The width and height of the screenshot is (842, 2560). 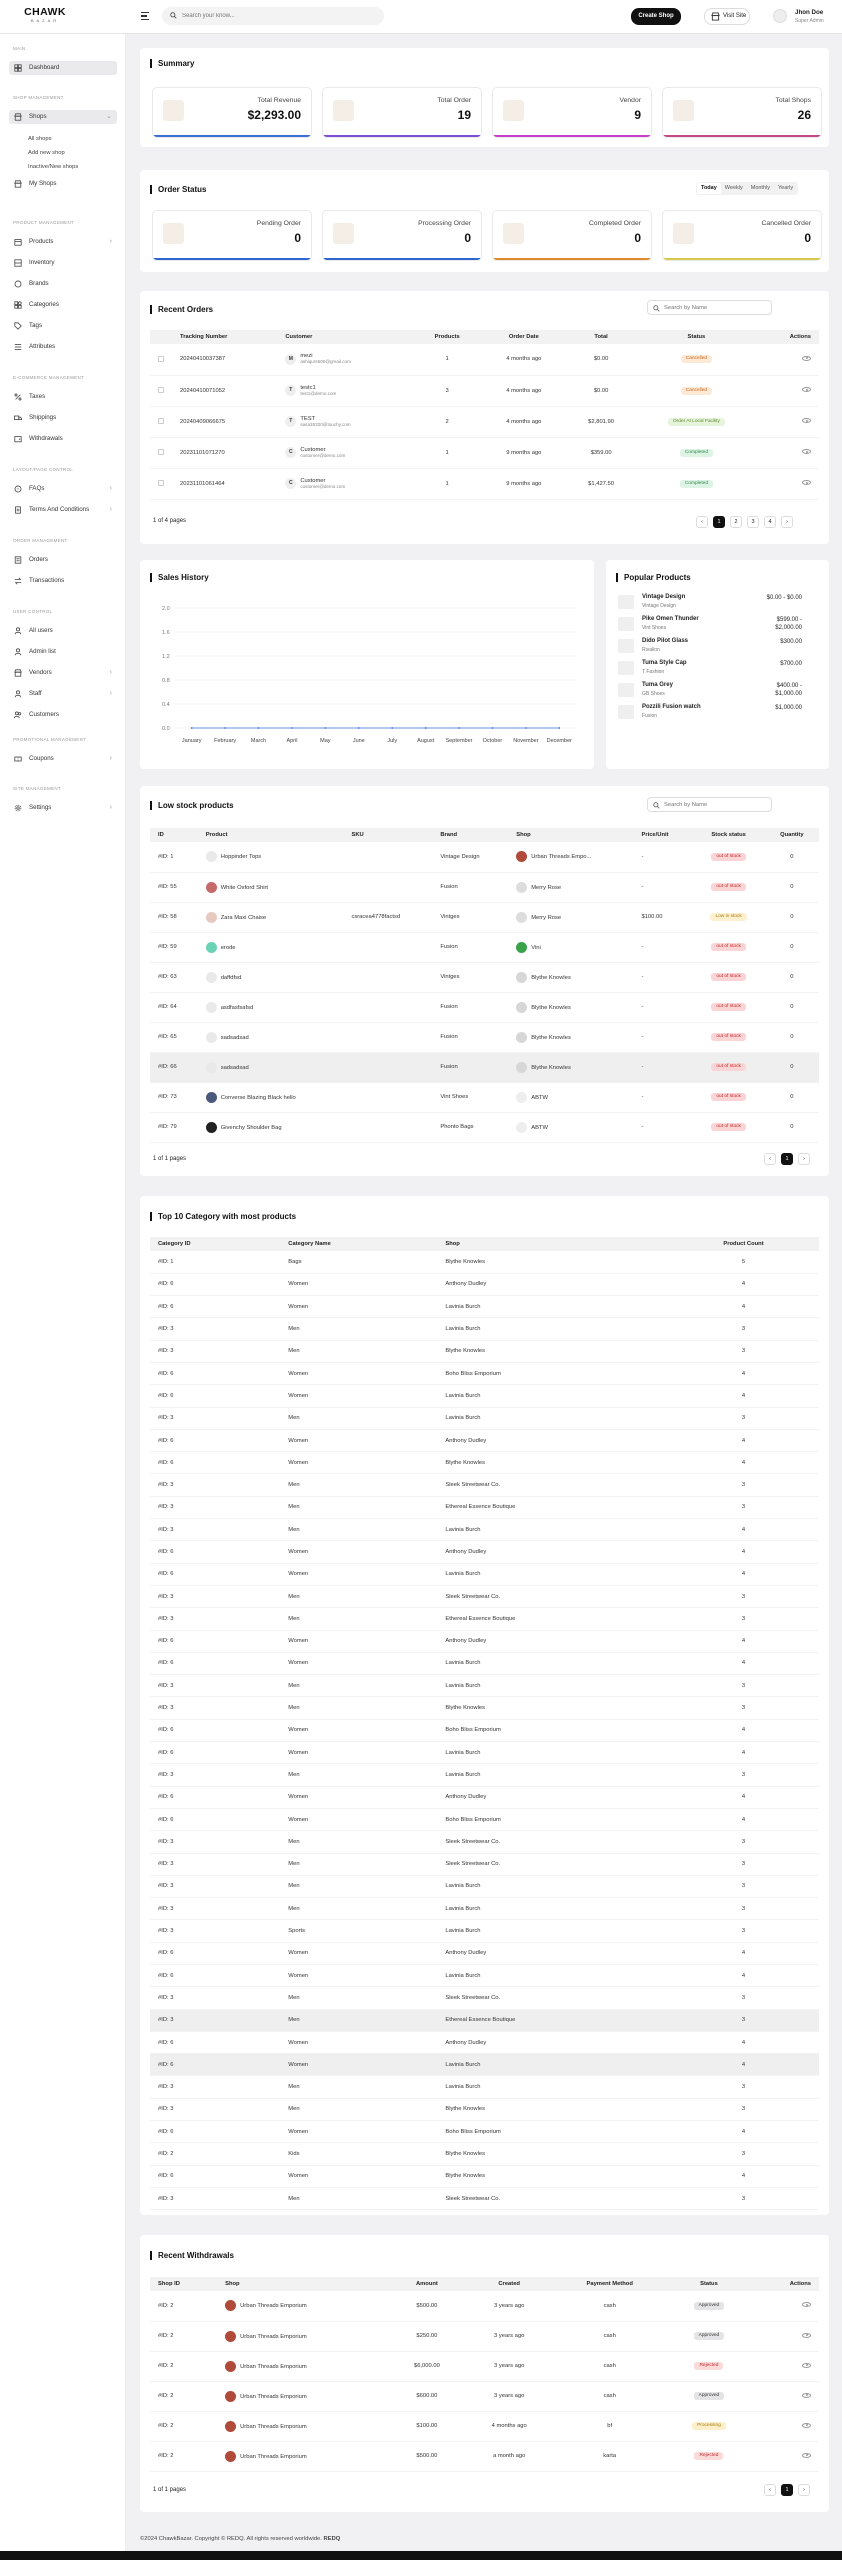 I want to click on table-row: #ID: 1 Bags Blythe Knowles 5, so click(x=484, y=1262).